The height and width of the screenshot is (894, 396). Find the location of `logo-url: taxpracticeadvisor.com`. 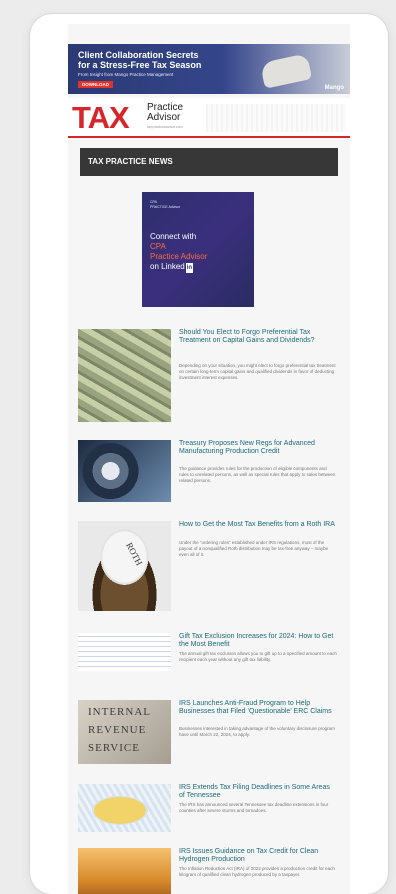

logo-url: taxpracticeadvisor.com is located at coordinates (165, 127).